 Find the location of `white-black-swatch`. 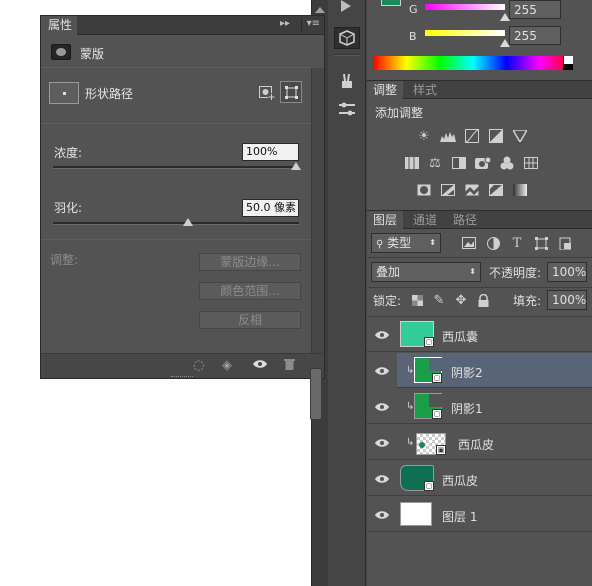

white-black-swatch is located at coordinates (568, 63).